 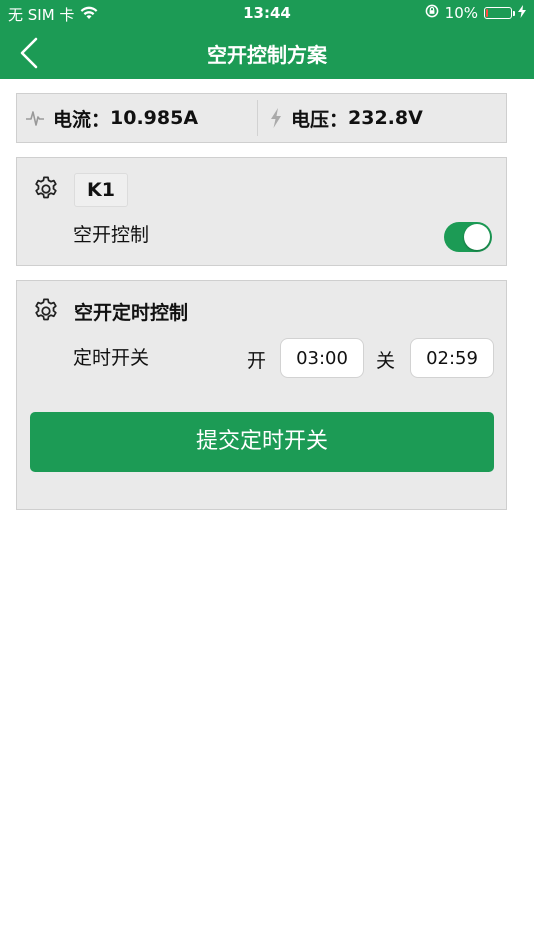 What do you see at coordinates (262, 442) in the screenshot?
I see `submit-timer-button: 提交定时开关` at bounding box center [262, 442].